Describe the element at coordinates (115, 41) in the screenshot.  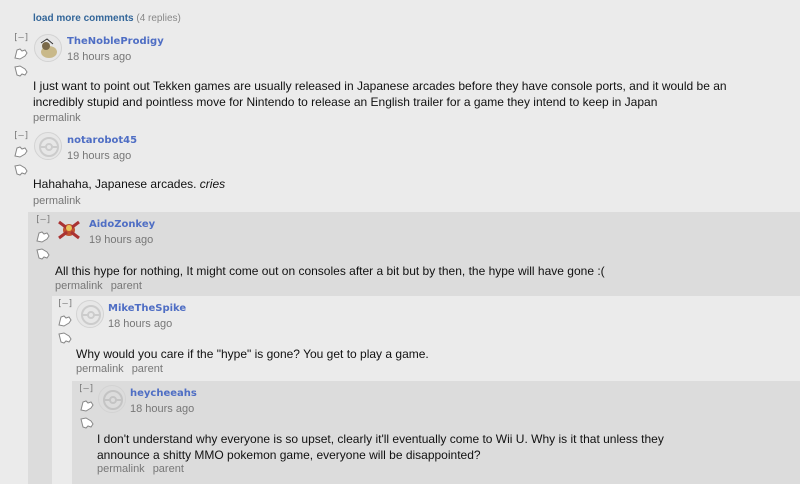
I see `comment-author: TheNobleProdigy` at that location.